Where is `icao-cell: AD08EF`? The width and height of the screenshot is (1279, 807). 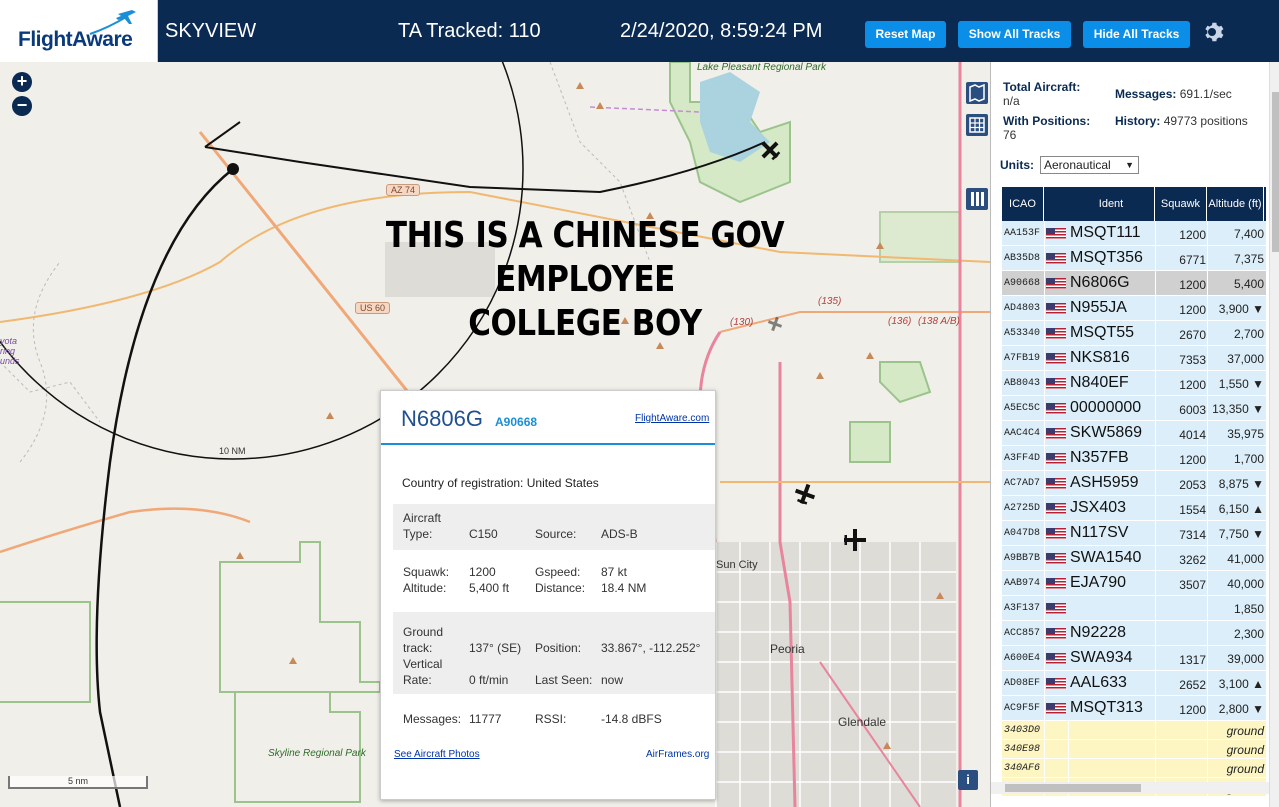 icao-cell: AD08EF is located at coordinates (1022, 683).